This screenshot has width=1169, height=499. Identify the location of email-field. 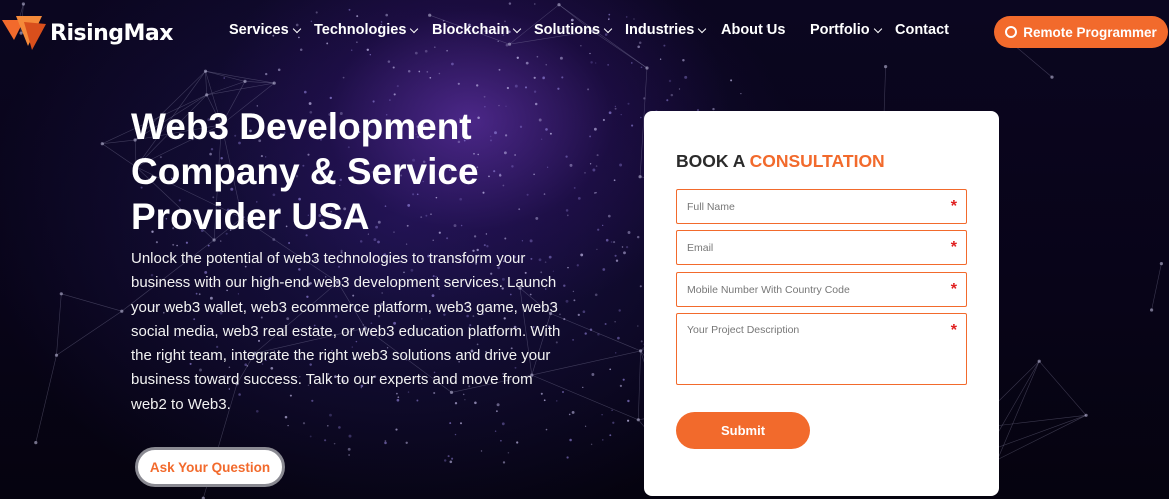
(821, 247).